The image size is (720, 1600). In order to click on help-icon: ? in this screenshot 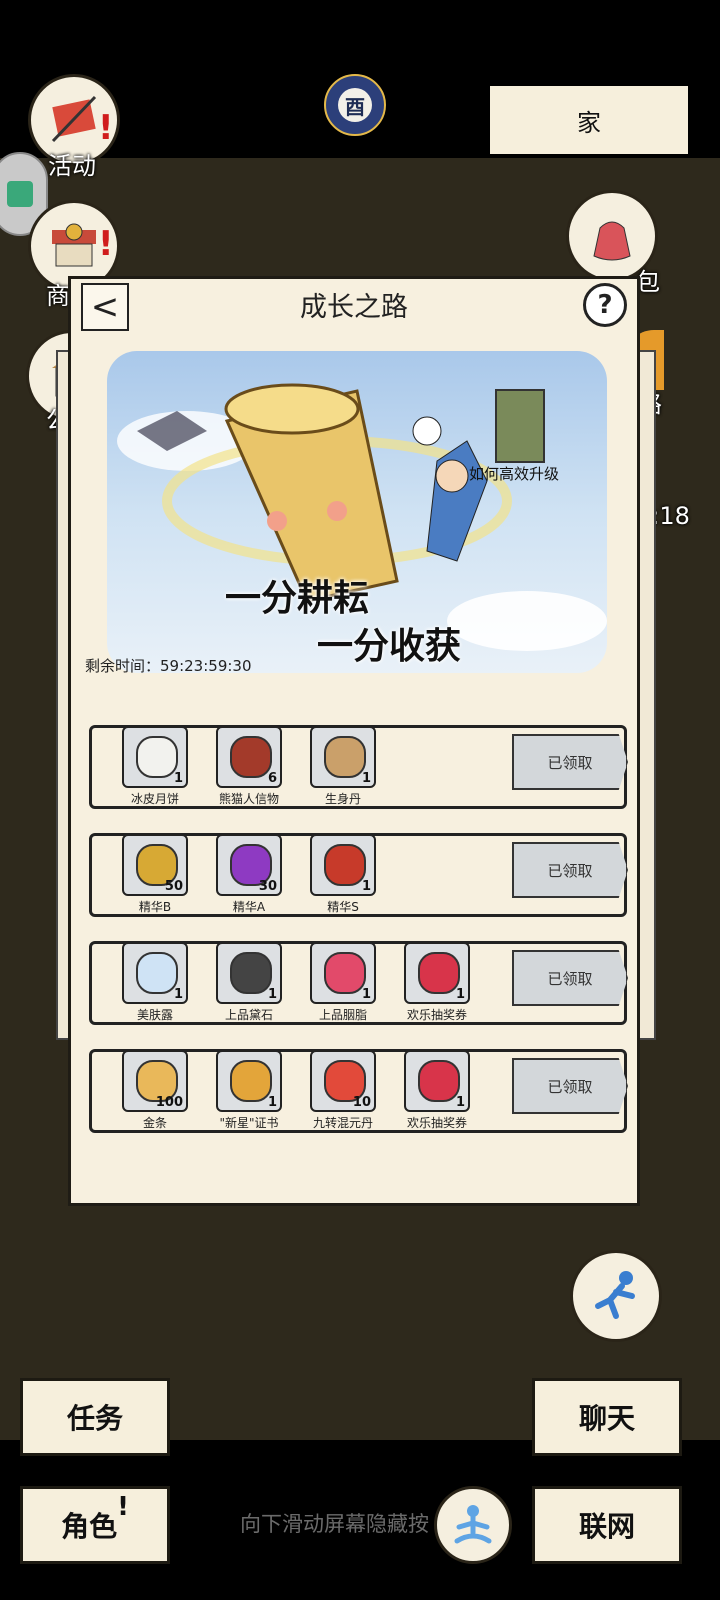, I will do `click(605, 305)`.